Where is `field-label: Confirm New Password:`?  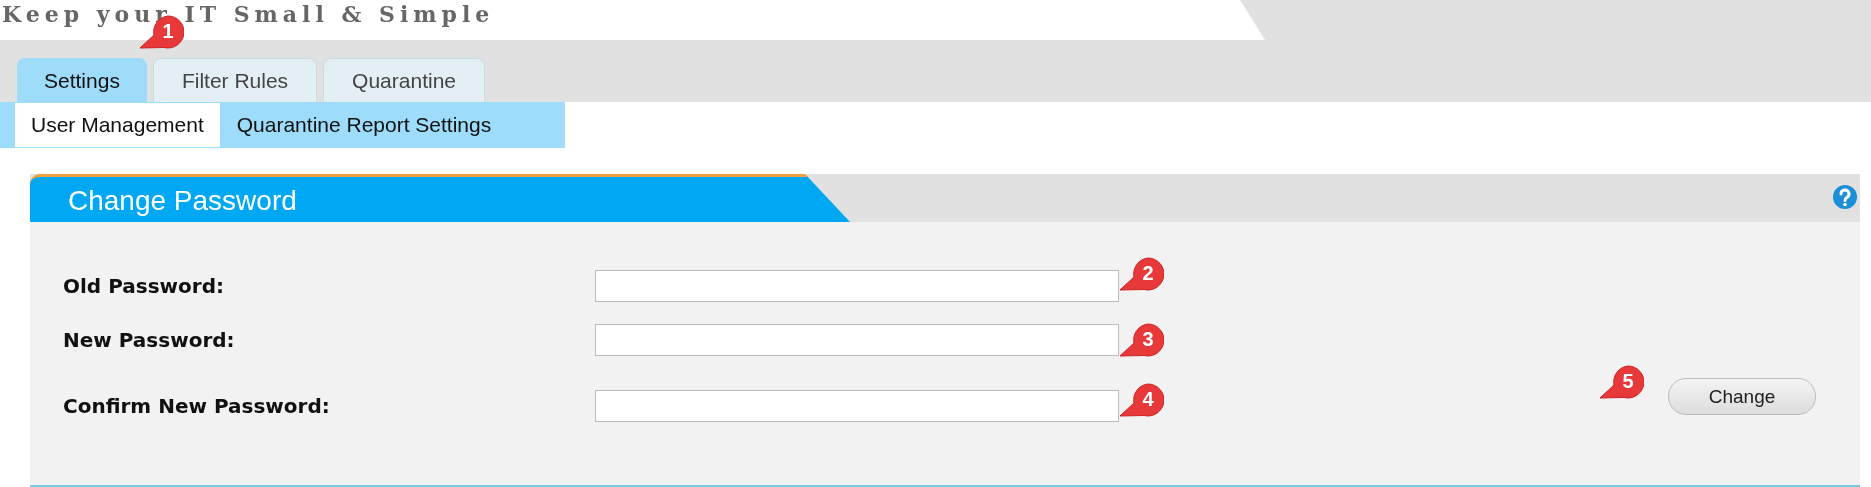
field-label: Confirm New Password: is located at coordinates (196, 406).